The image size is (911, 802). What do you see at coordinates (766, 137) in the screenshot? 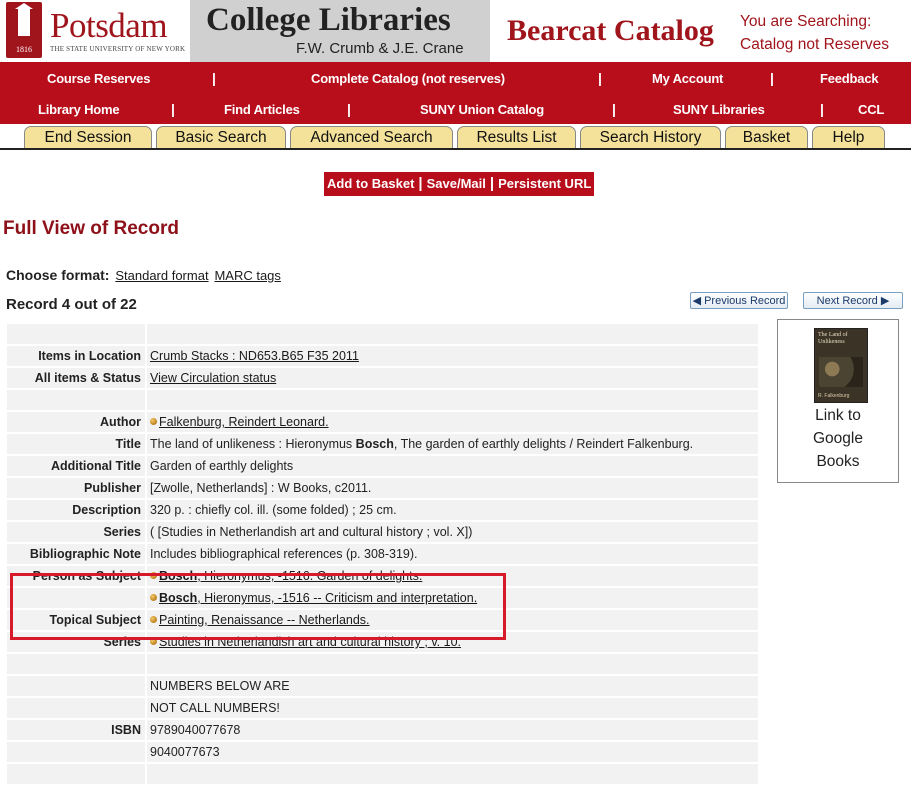
I see `tab-basket: Basket` at bounding box center [766, 137].